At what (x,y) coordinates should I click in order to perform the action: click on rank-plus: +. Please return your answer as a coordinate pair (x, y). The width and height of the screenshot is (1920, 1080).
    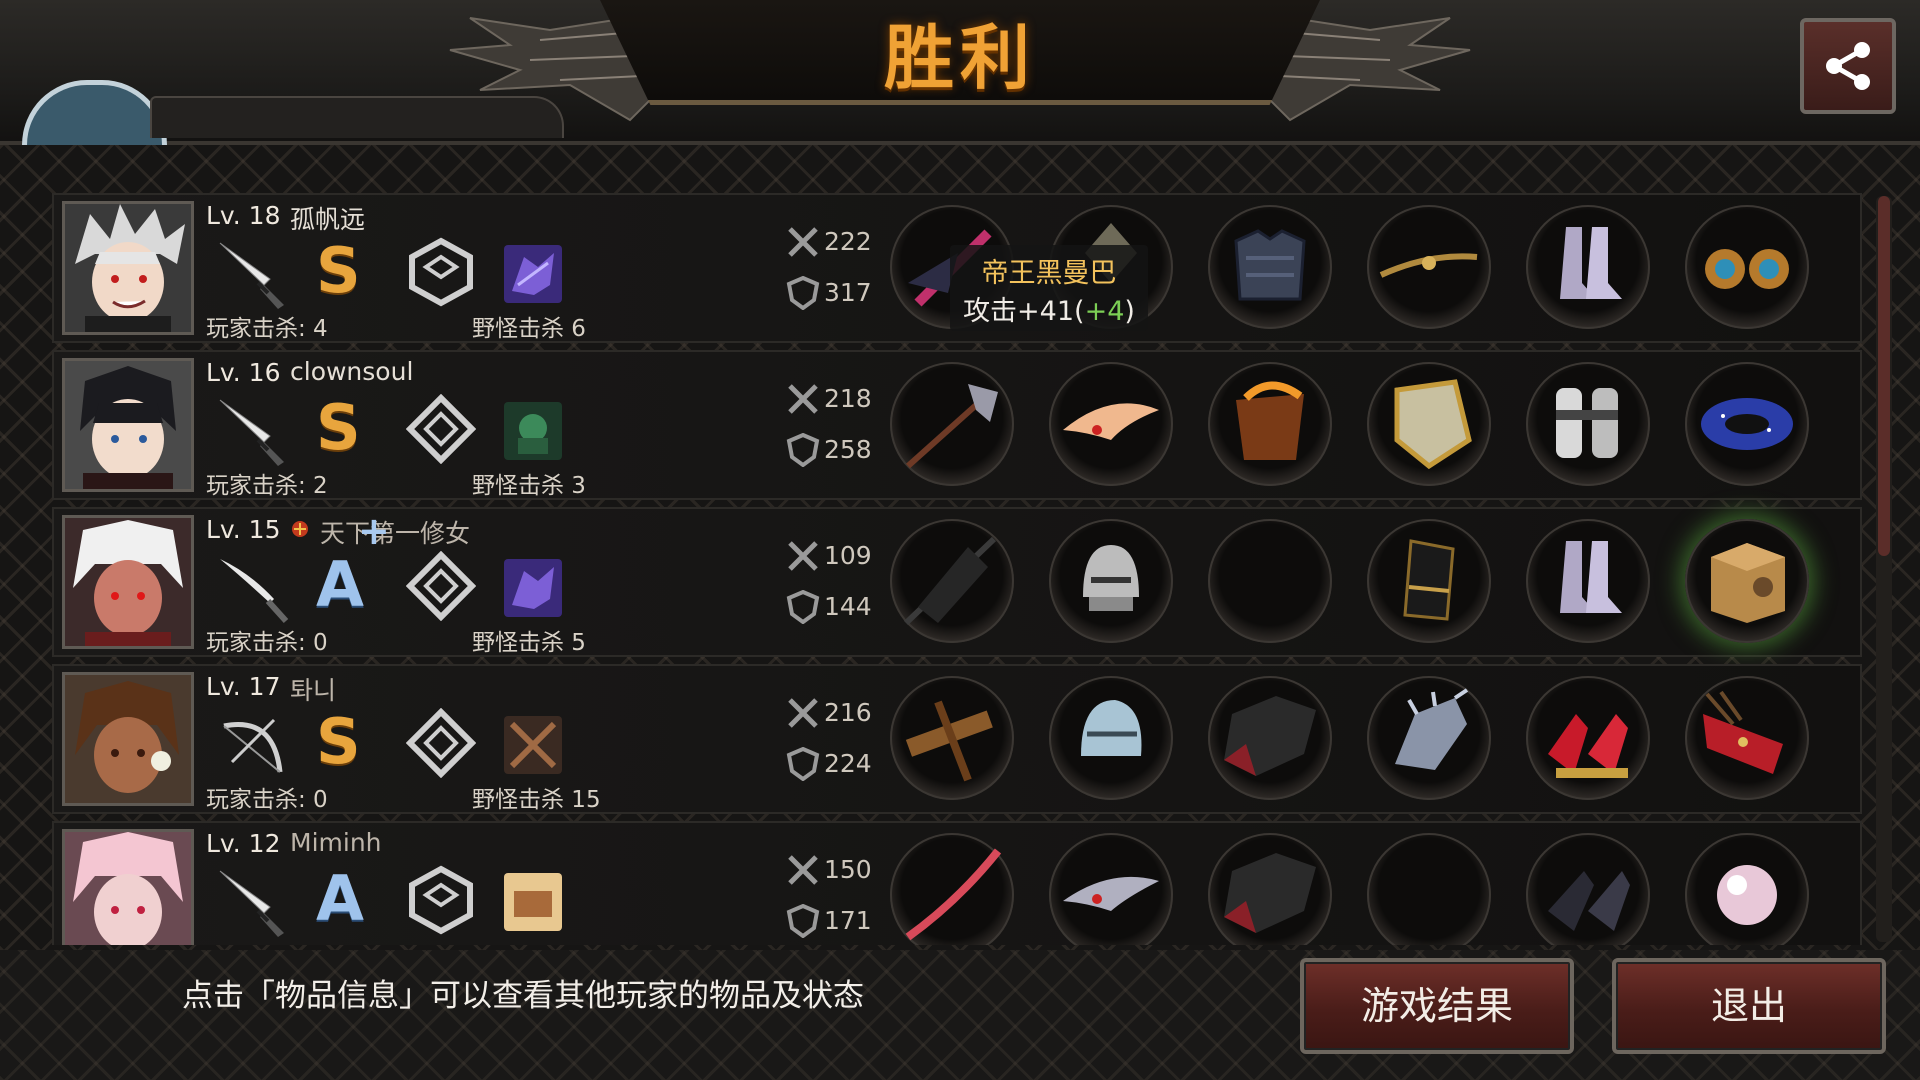
    Looking at the image, I should click on (374, 531).